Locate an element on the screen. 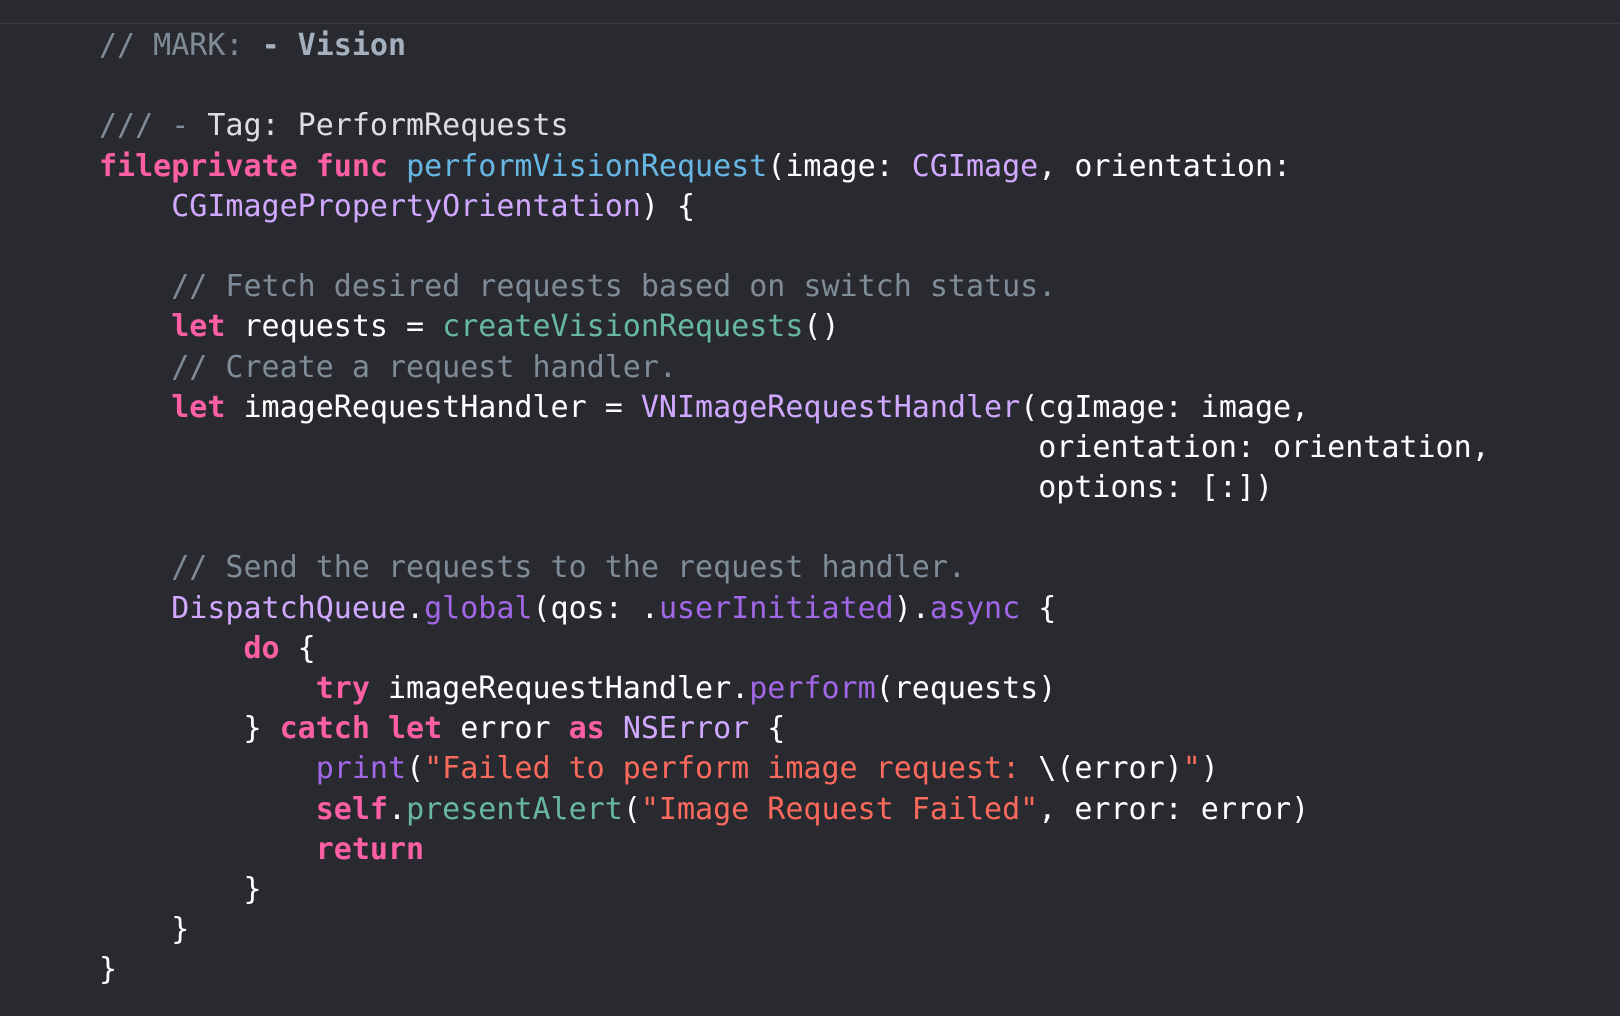 This screenshot has height=1016, width=1620. code-token: \(error) is located at coordinates (1110, 769).